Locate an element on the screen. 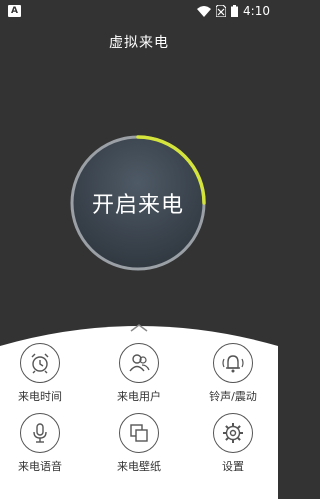 The image size is (320, 499). start-call-dial: 开启来电 is located at coordinates (138, 203).